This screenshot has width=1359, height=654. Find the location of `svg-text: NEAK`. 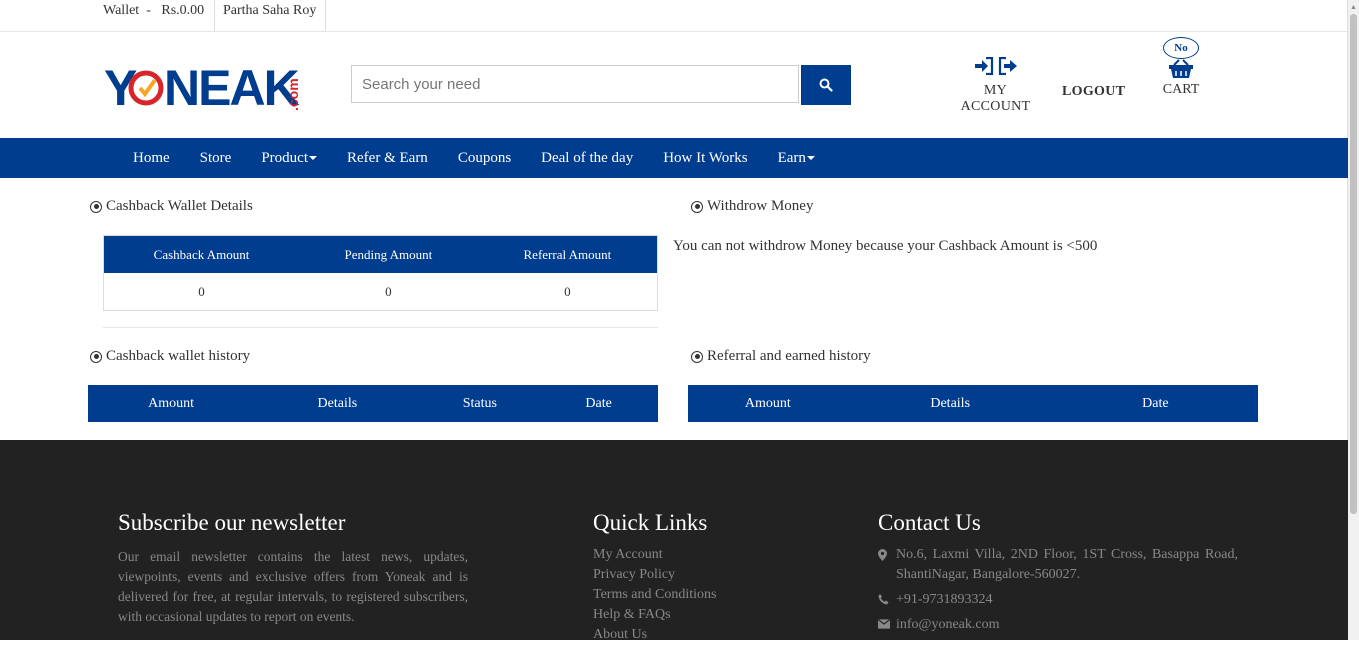

svg-text: NEAK is located at coordinates (232, 88).